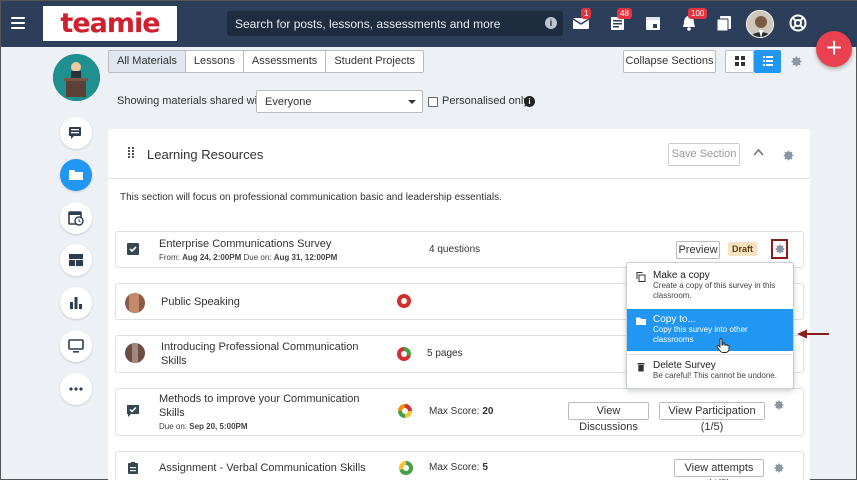 The width and height of the screenshot is (857, 480). I want to click on max-score-value: 5, so click(485, 467).